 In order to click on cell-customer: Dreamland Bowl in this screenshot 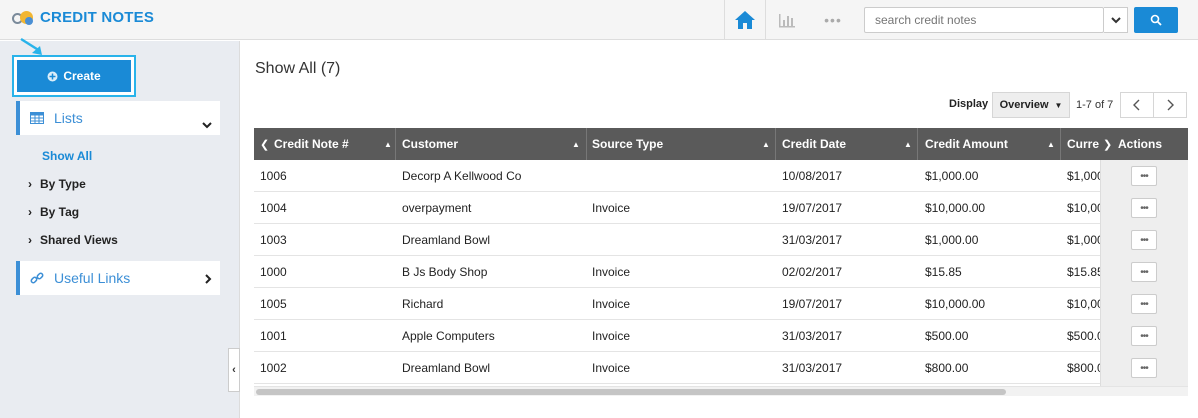, I will do `click(446, 240)`.